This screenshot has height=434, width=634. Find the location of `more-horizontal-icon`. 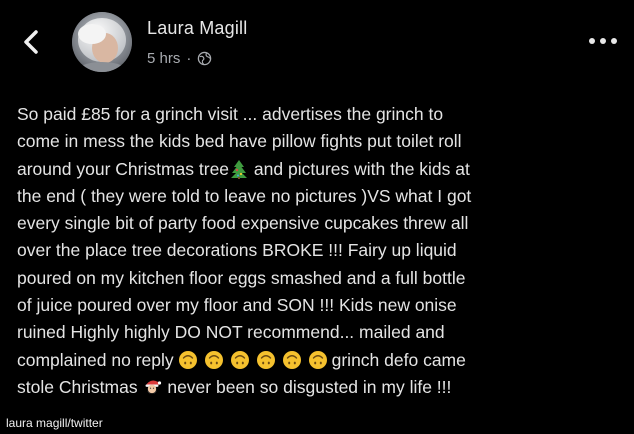

more-horizontal-icon is located at coordinates (603, 41).